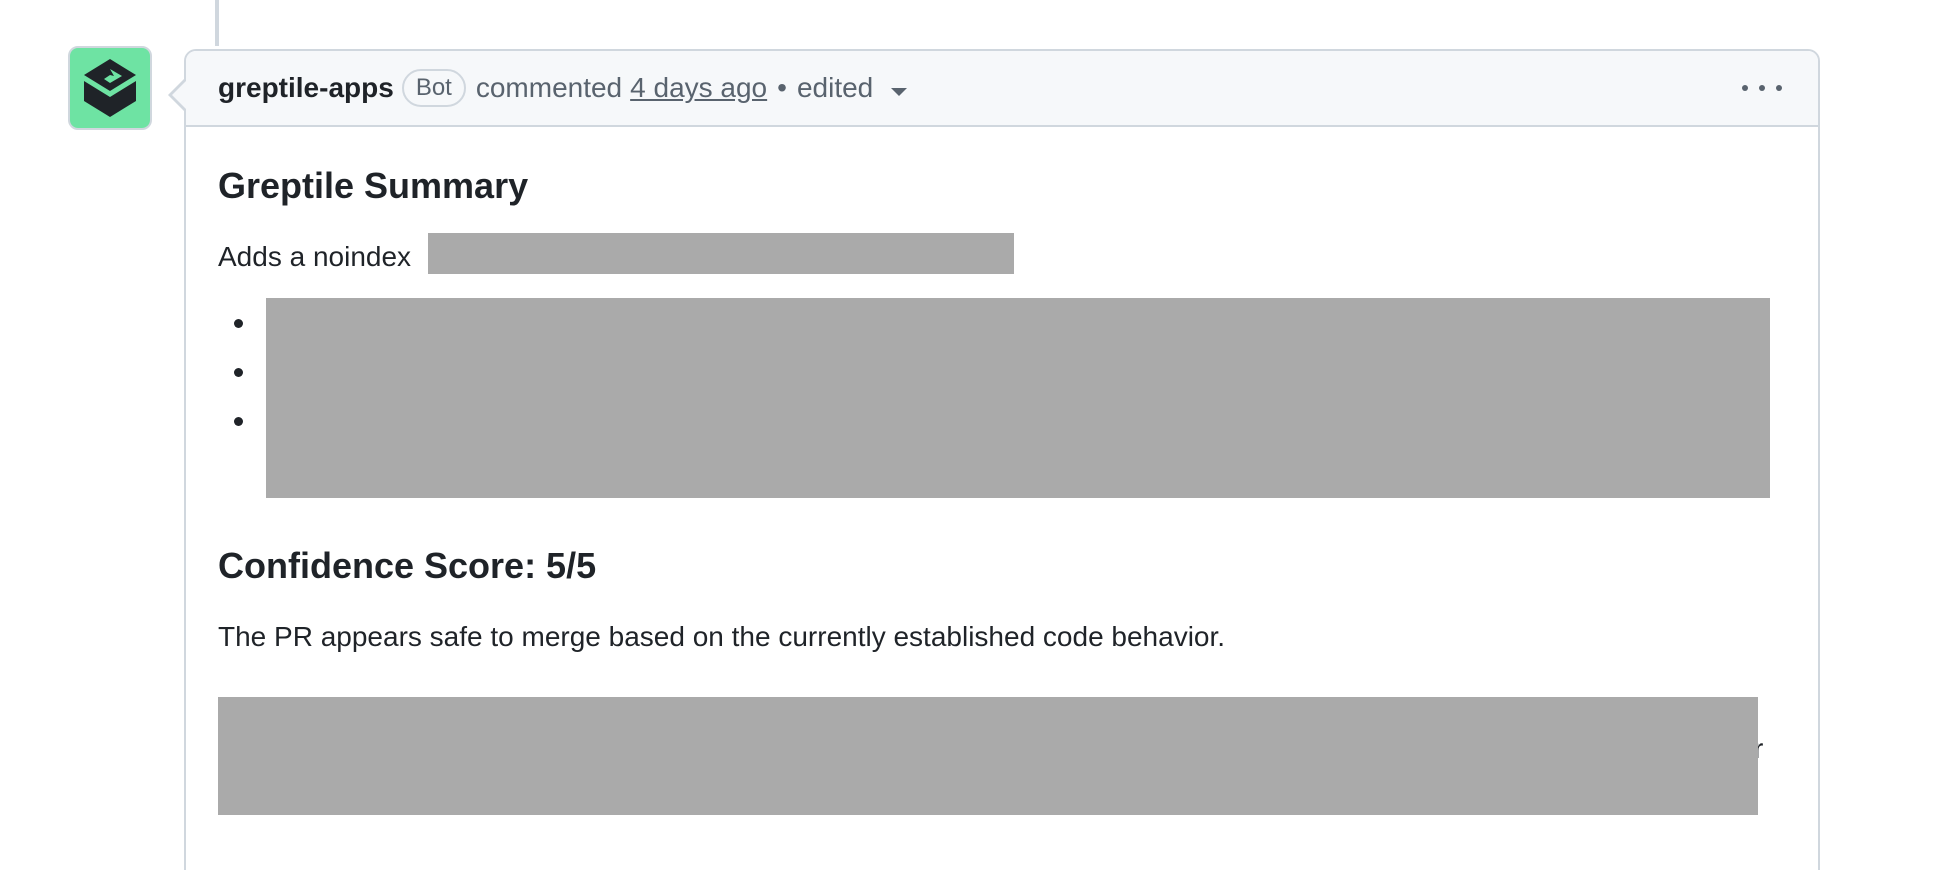  I want to click on avatar, so click(110, 88).